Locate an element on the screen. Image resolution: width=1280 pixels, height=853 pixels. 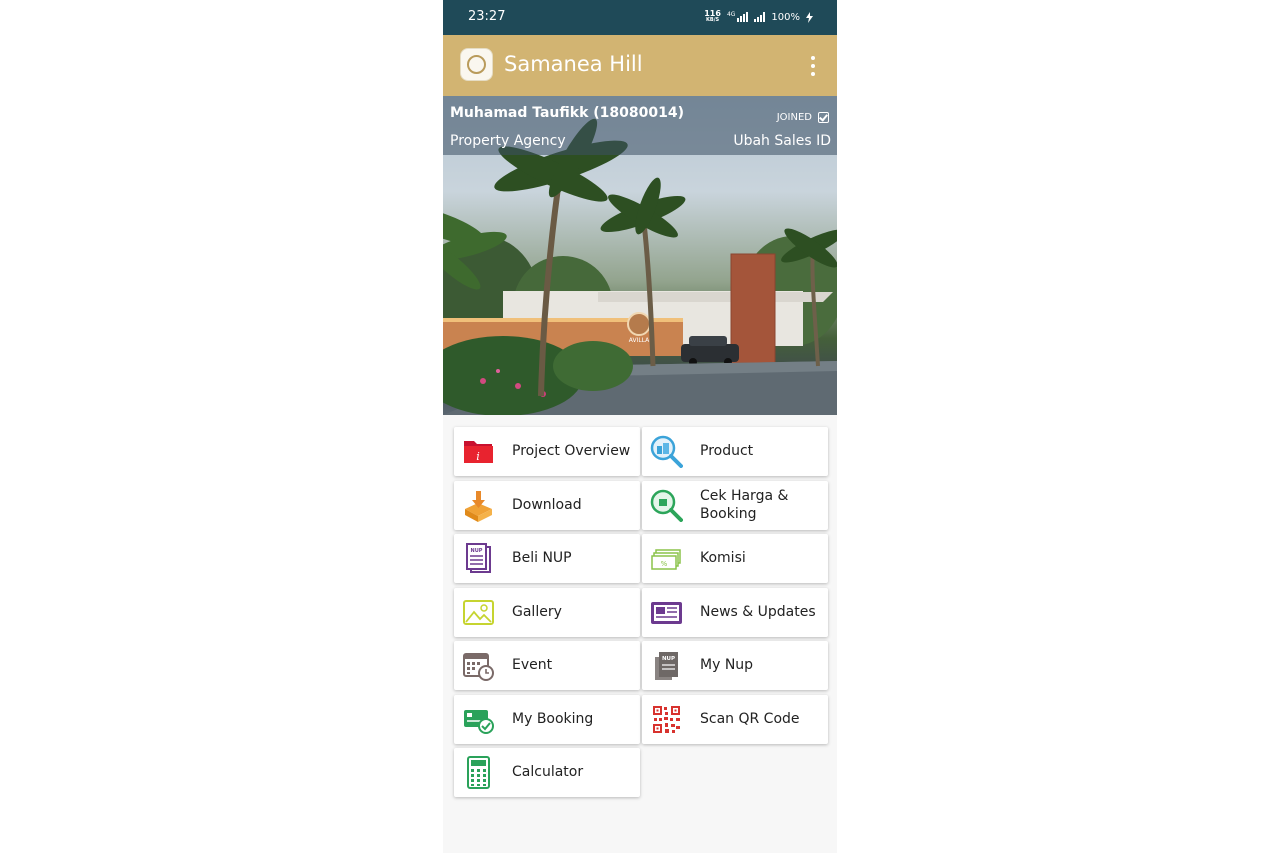
building-search-icon is located at coordinates (666, 451).